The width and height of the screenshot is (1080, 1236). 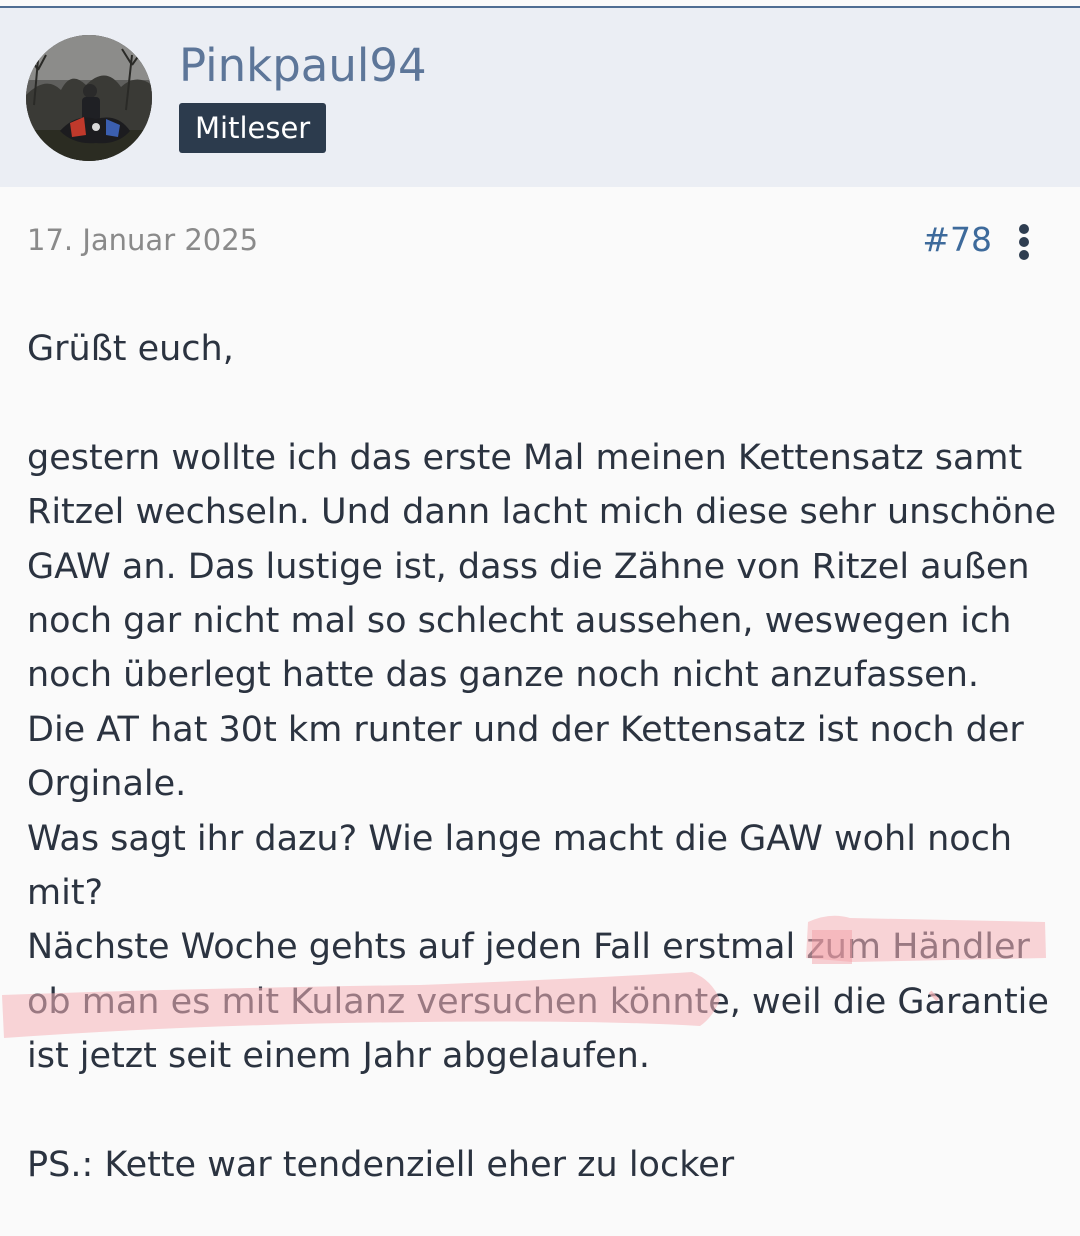 I want to click on post-date: 17. Januar 2025, so click(x=142, y=240).